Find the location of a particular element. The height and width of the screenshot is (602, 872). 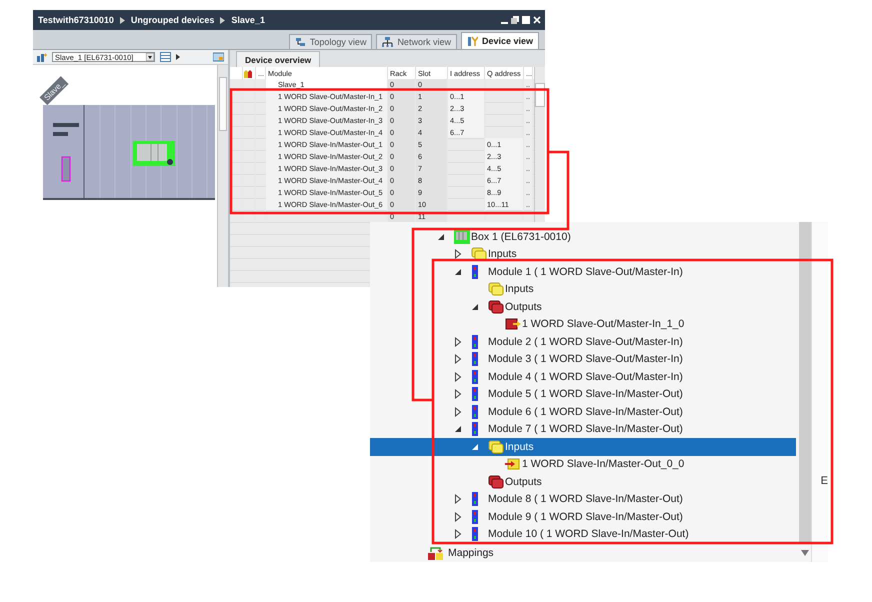

properties-icon is located at coordinates (218, 57).